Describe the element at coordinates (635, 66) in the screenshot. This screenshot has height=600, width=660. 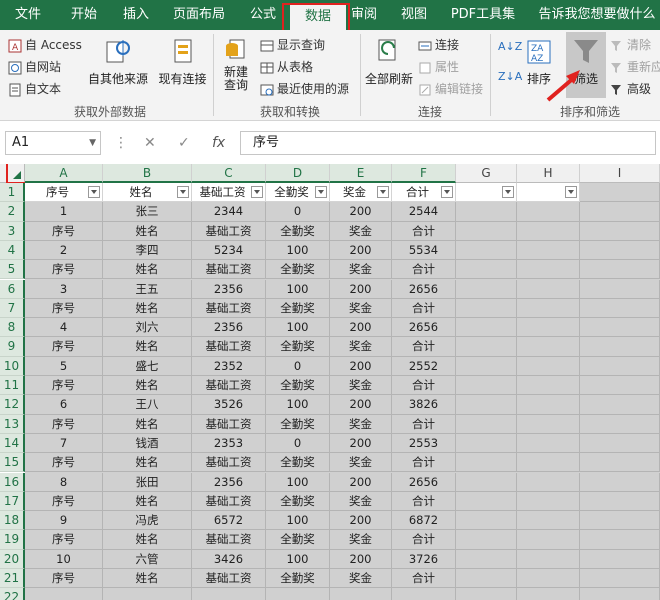
I see `reapply-button: 重新应` at that location.